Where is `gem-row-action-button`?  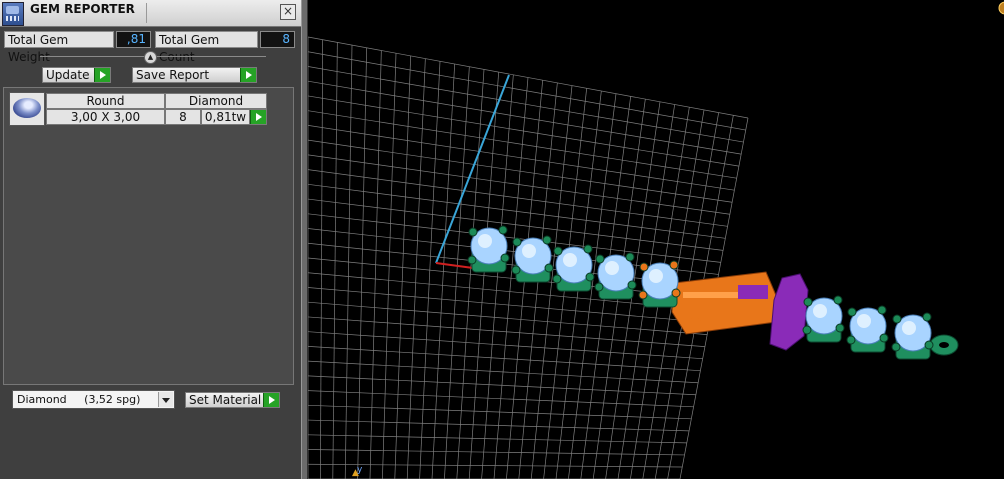 gem-row-action-button is located at coordinates (258, 117).